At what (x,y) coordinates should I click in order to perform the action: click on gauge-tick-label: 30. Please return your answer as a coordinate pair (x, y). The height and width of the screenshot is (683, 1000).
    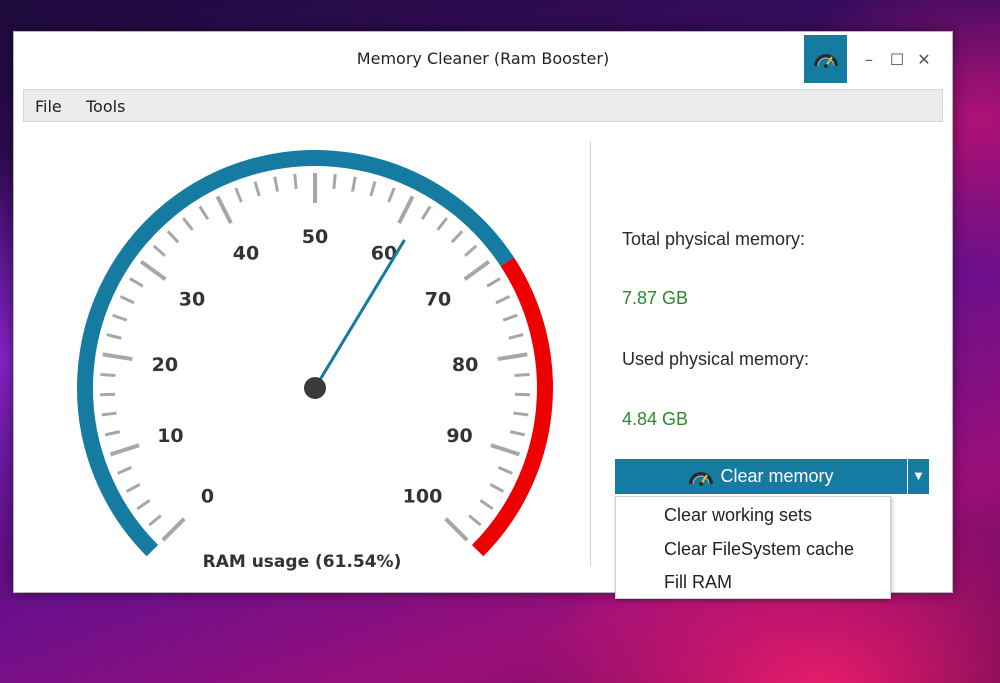
    Looking at the image, I should click on (192, 300).